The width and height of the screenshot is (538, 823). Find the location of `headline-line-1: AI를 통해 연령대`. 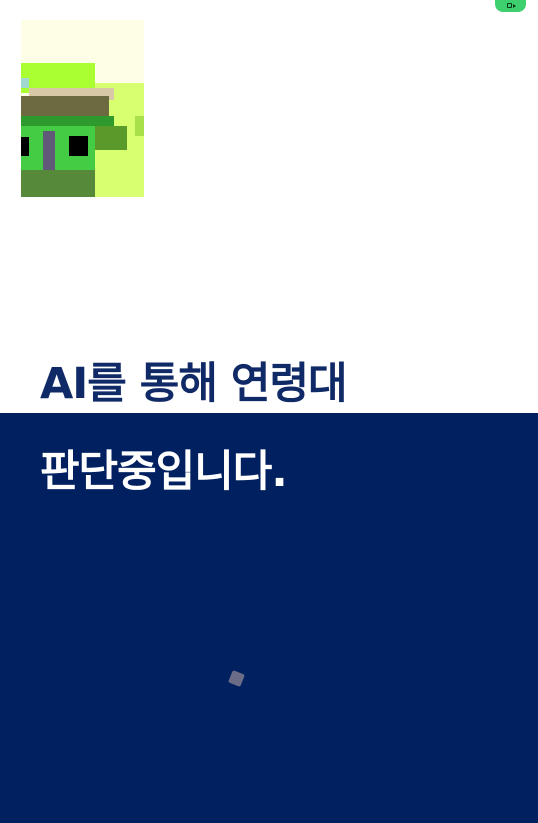

headline-line-1: AI를 통해 연령대 is located at coordinates (194, 384).